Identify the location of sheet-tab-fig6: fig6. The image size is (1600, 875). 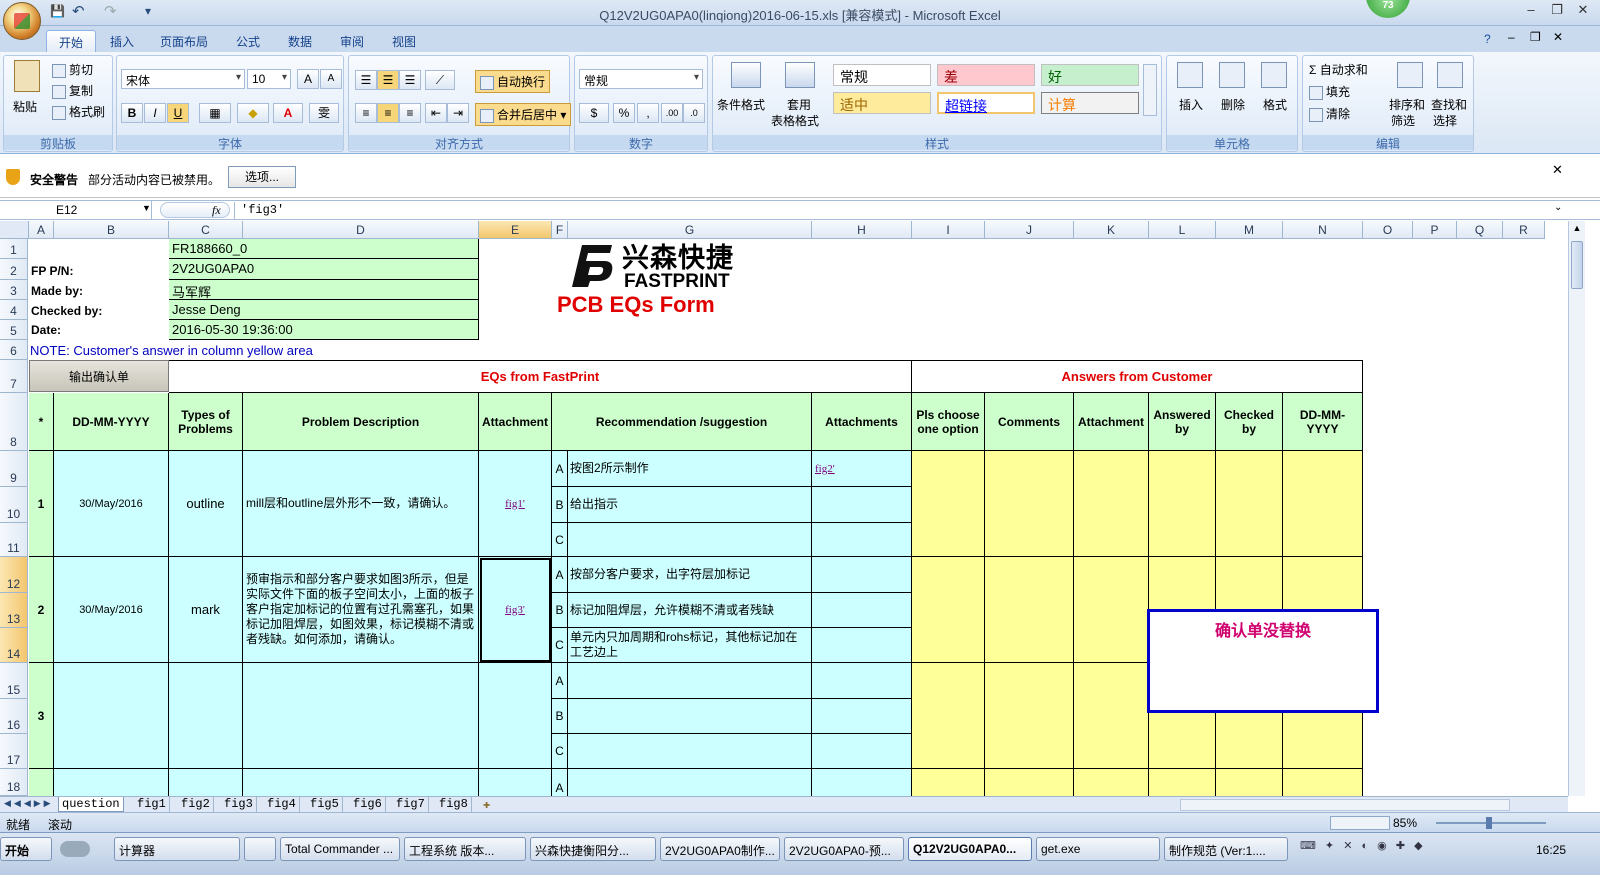
(368, 804).